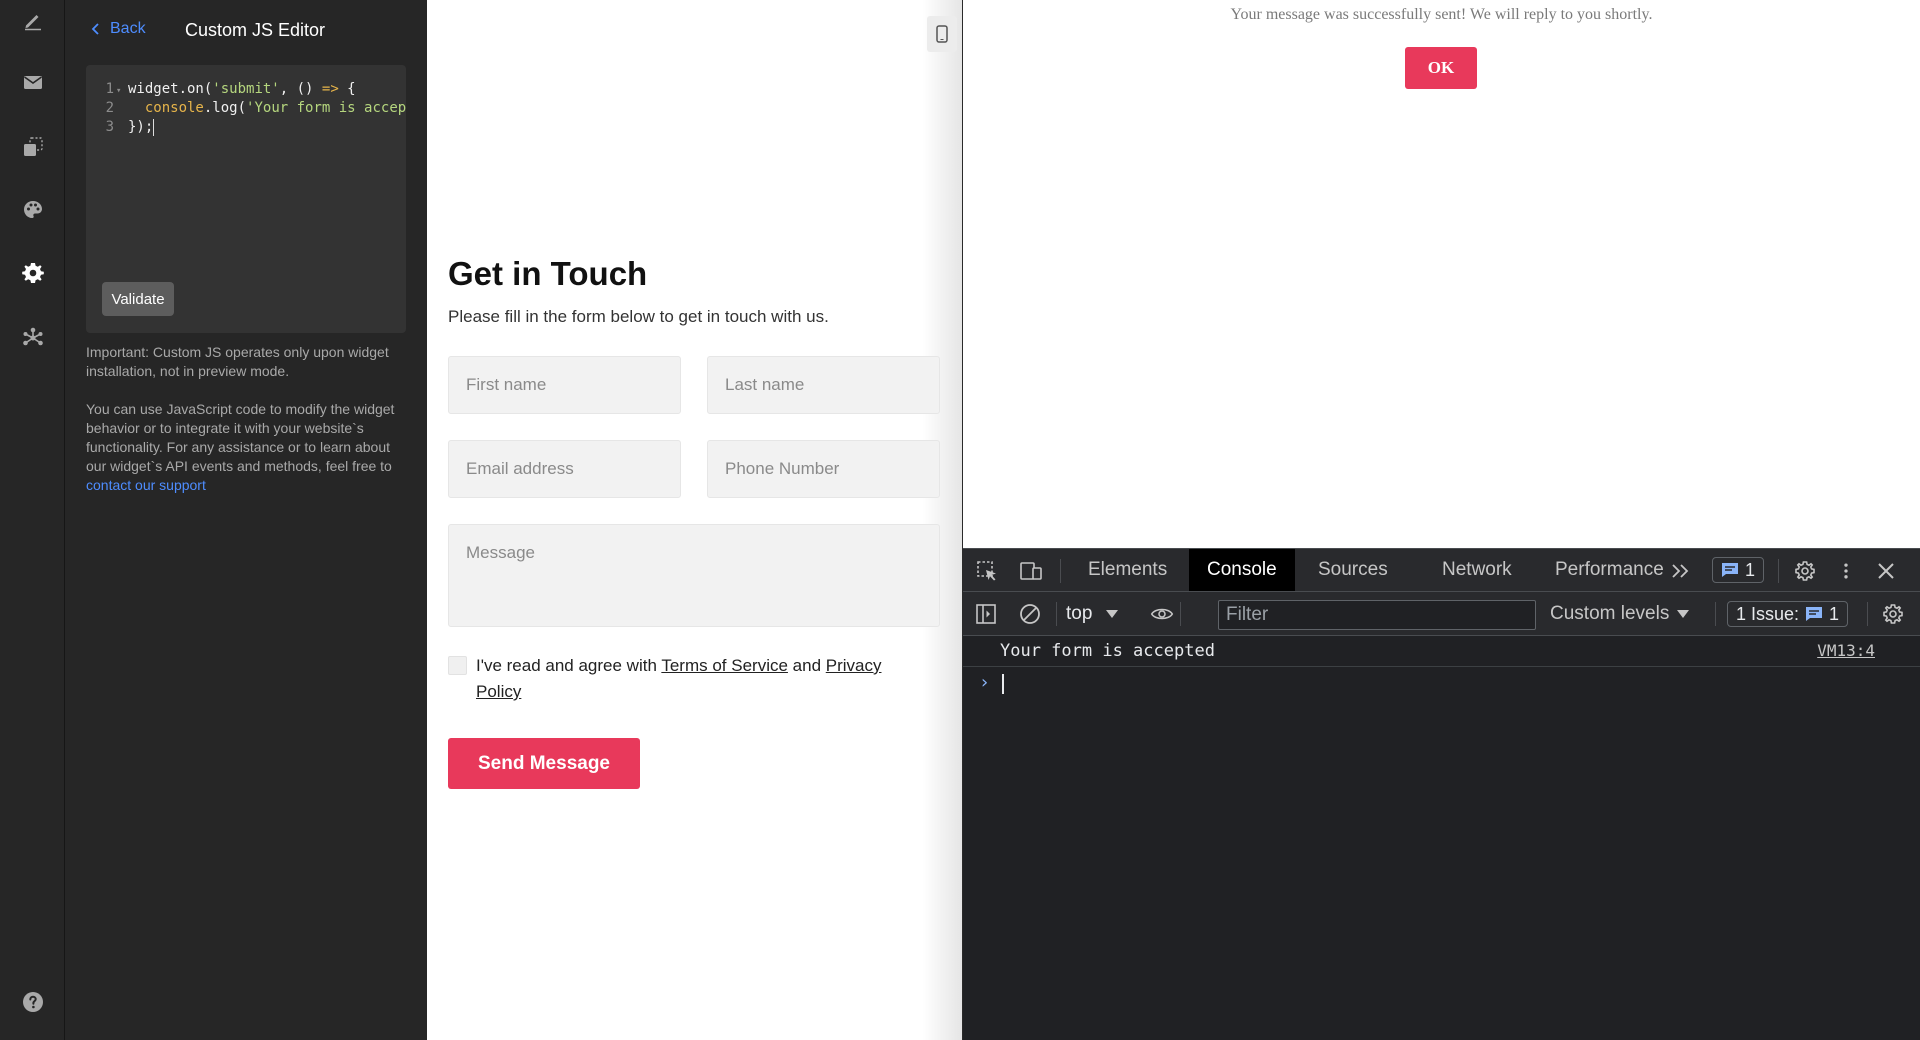 This screenshot has width=1920, height=1040. I want to click on clear-console-icon, so click(1030, 614).